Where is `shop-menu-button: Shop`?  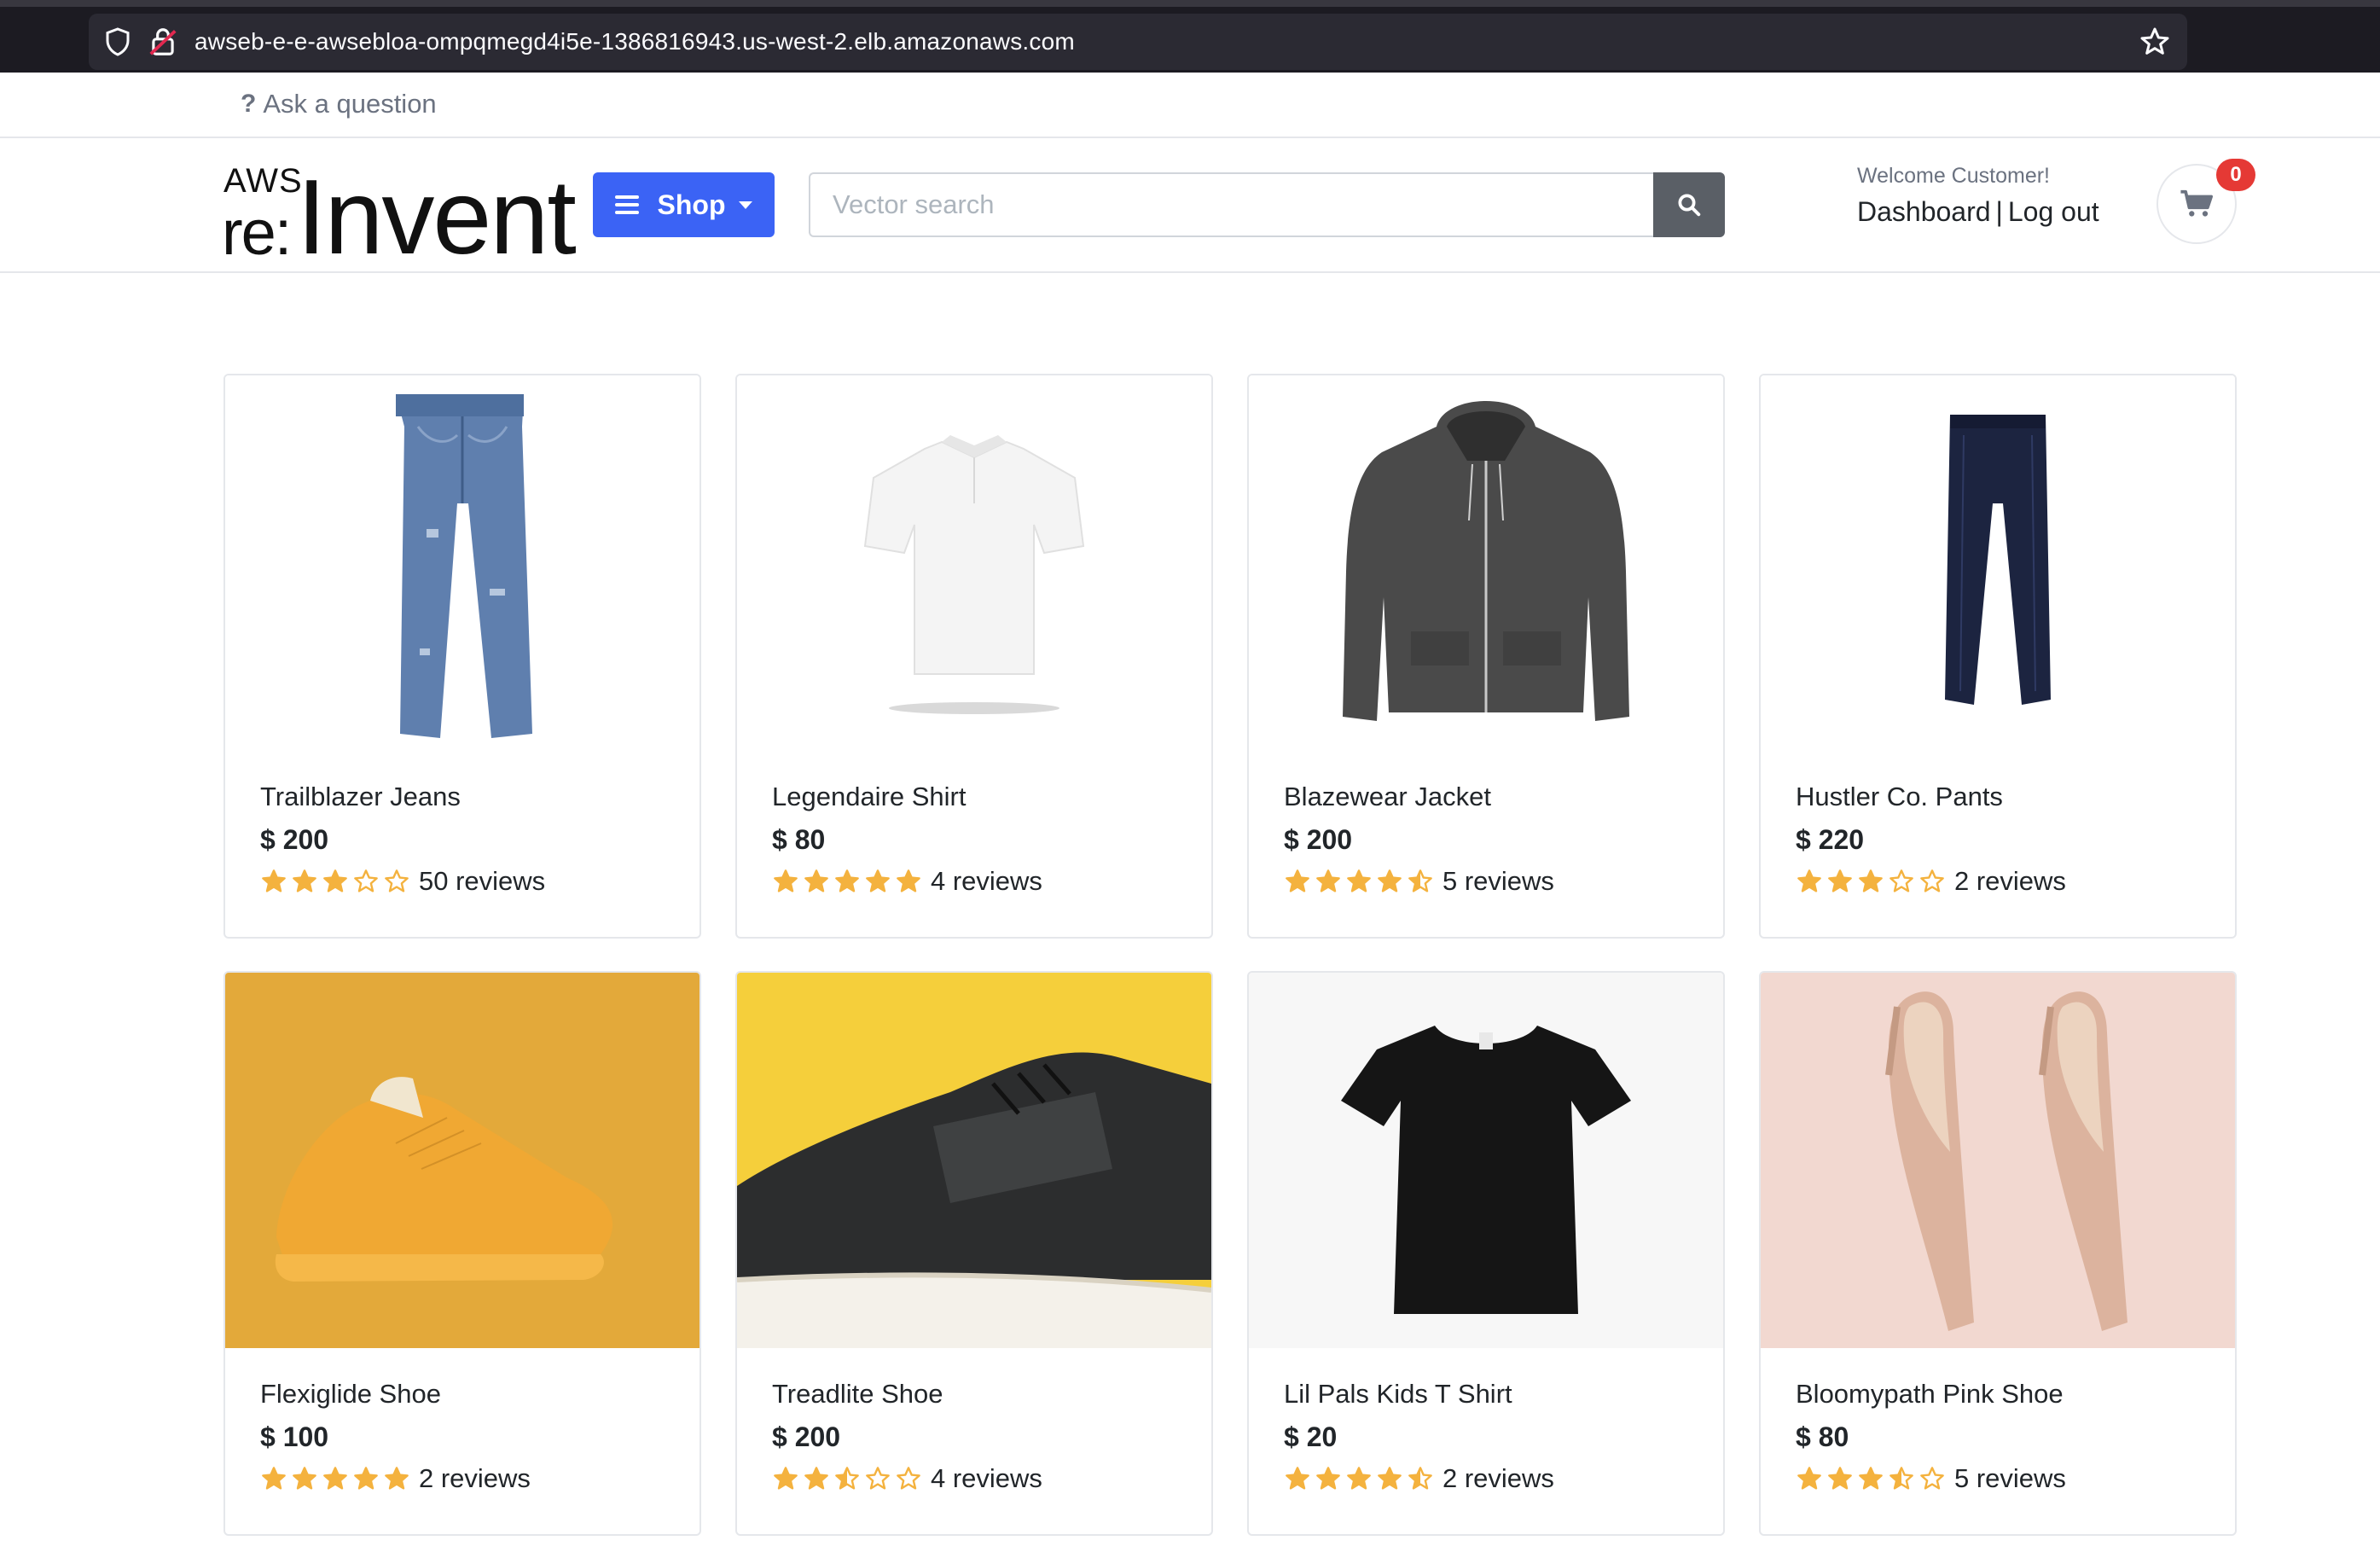
shop-menu-button: Shop is located at coordinates (684, 204).